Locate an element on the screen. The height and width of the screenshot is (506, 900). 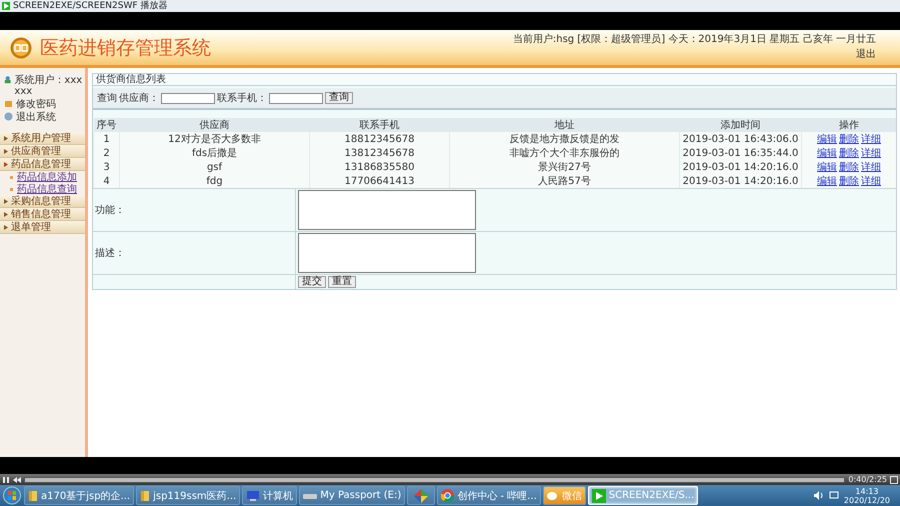
menu-item: 退单管理 is located at coordinates (42, 227).